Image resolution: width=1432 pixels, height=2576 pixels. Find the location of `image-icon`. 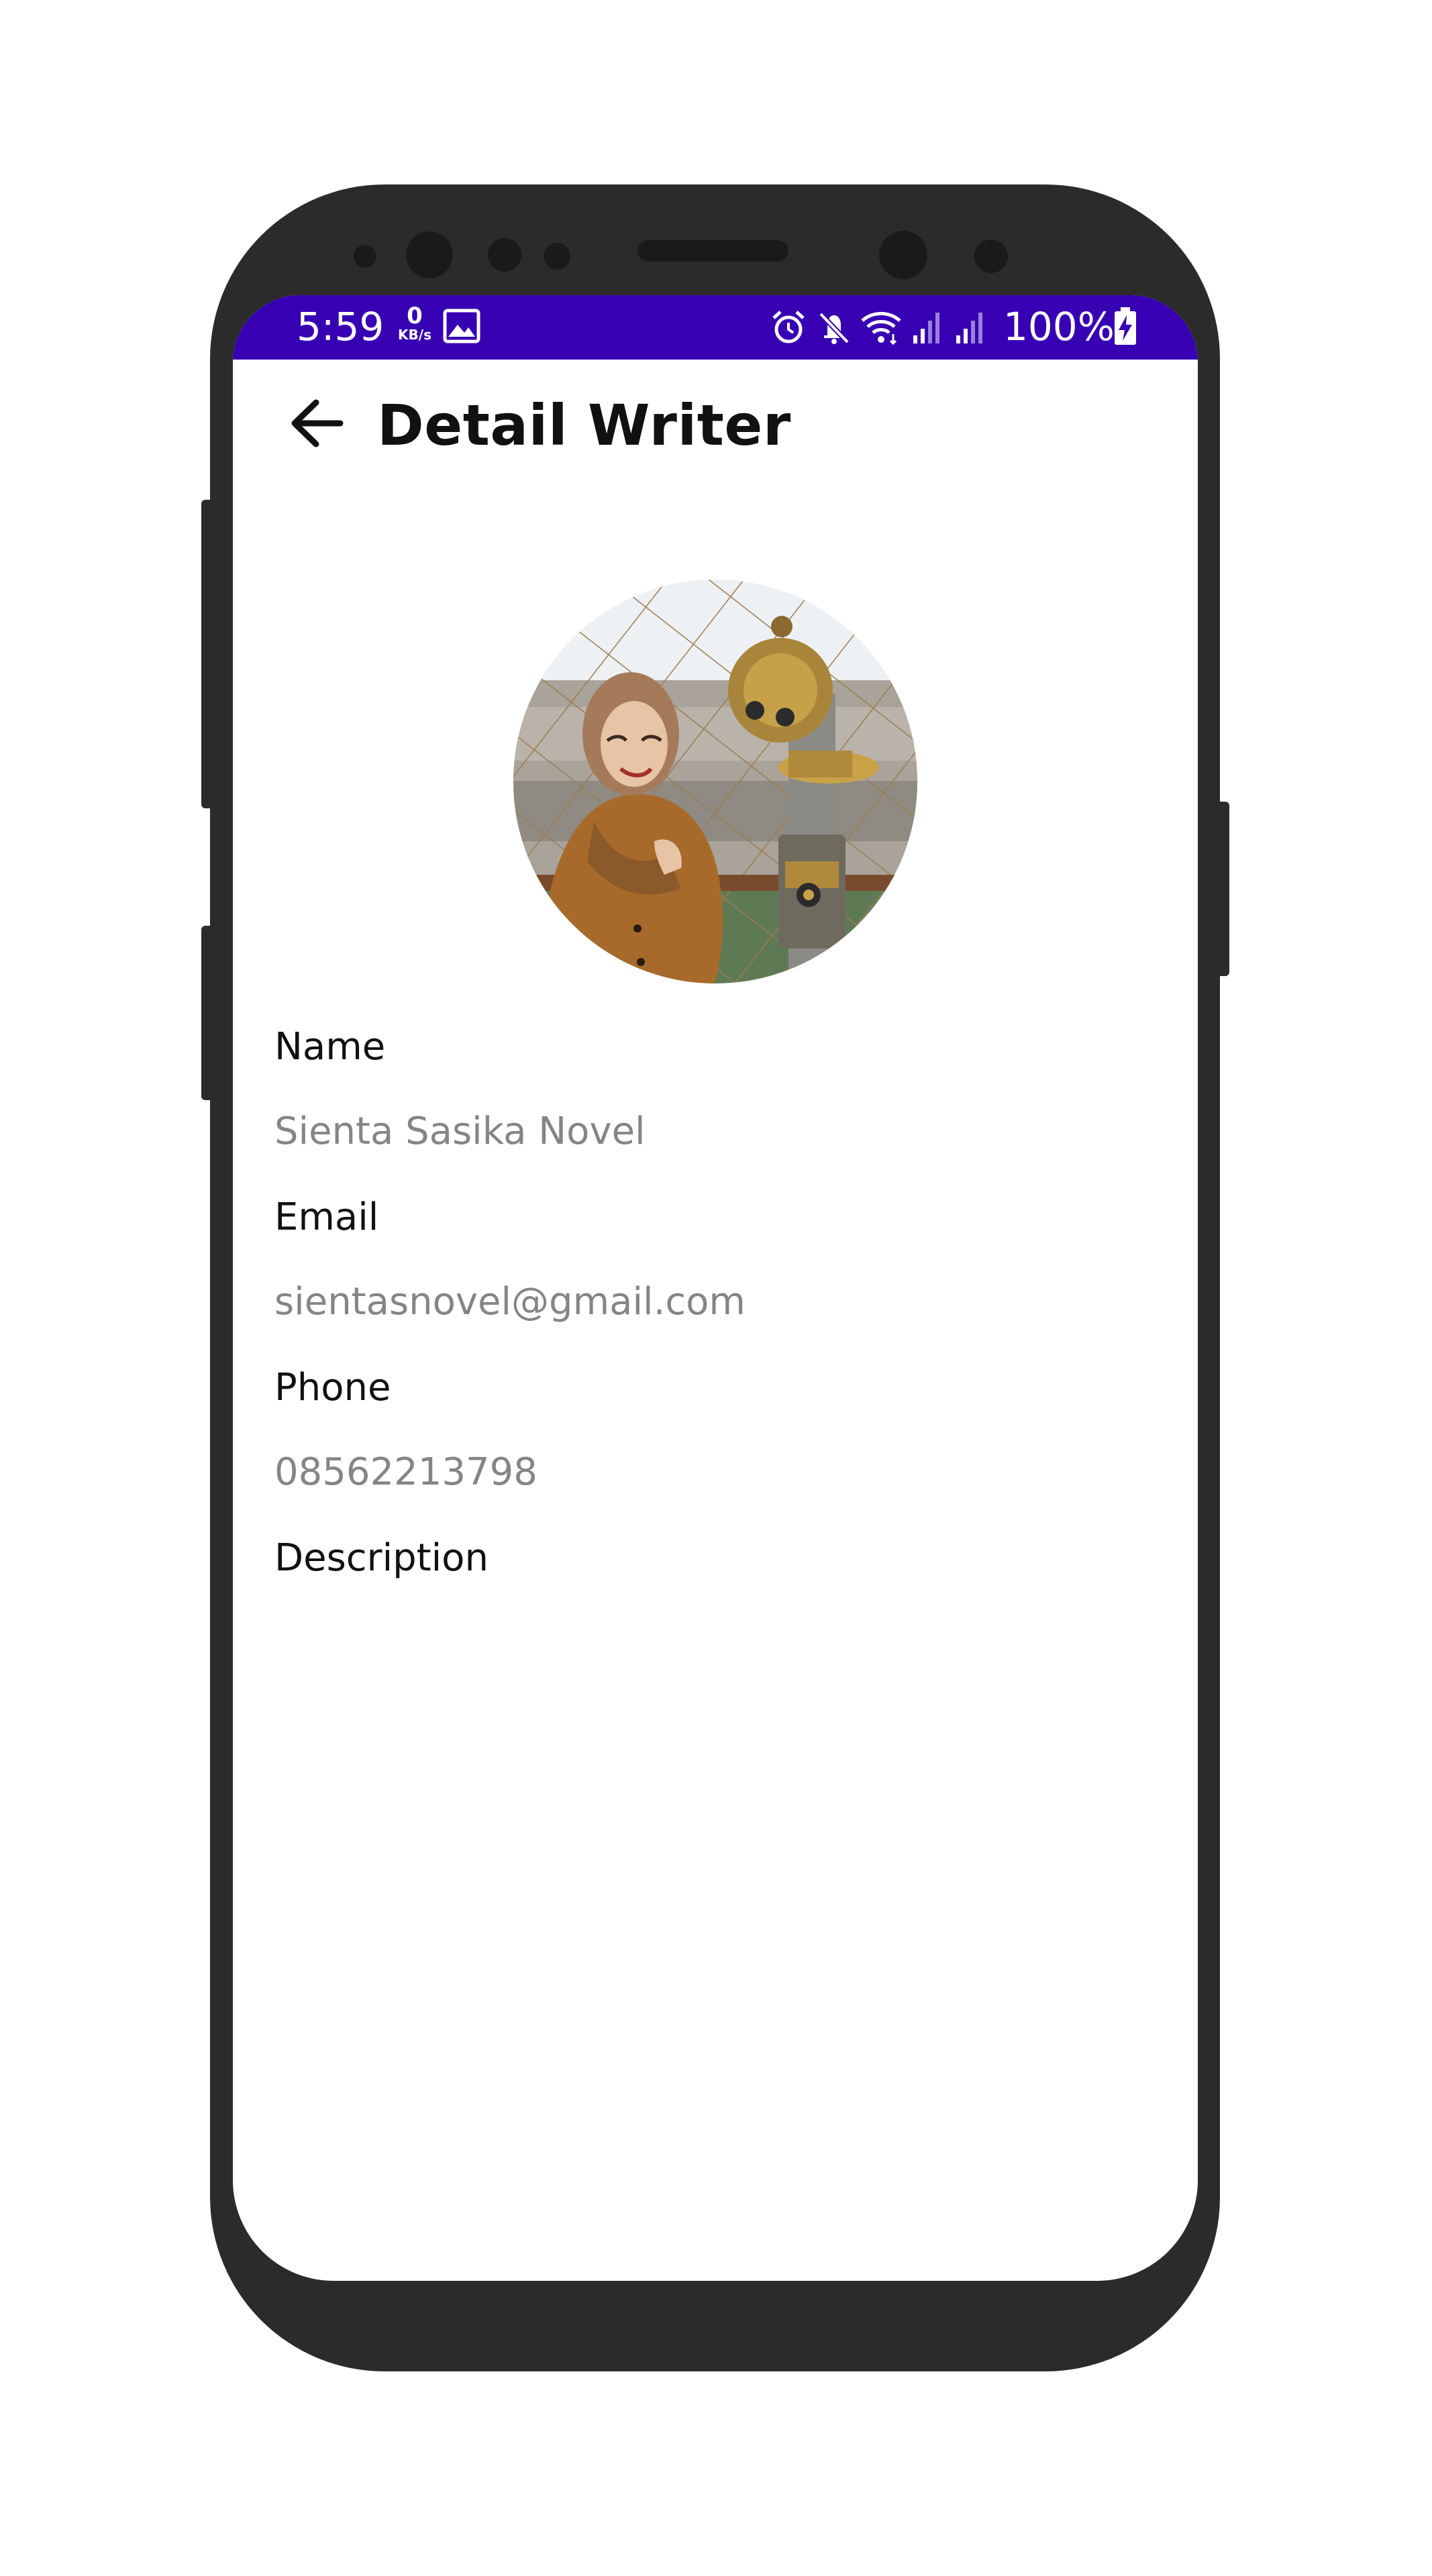

image-icon is located at coordinates (461, 326).